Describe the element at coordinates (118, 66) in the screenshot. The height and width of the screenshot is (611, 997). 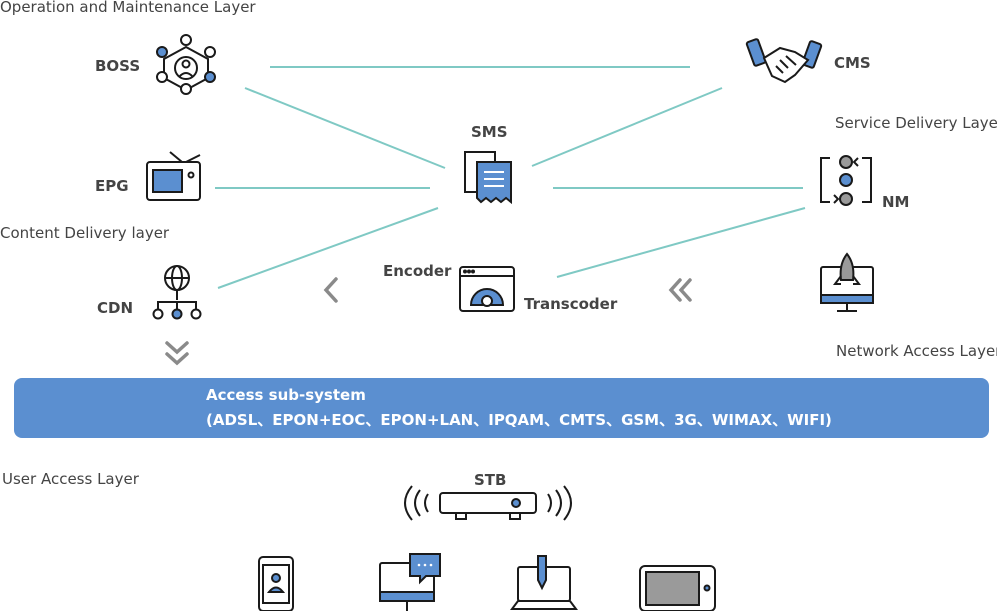
I see `node-label-boss: BOSS` at that location.